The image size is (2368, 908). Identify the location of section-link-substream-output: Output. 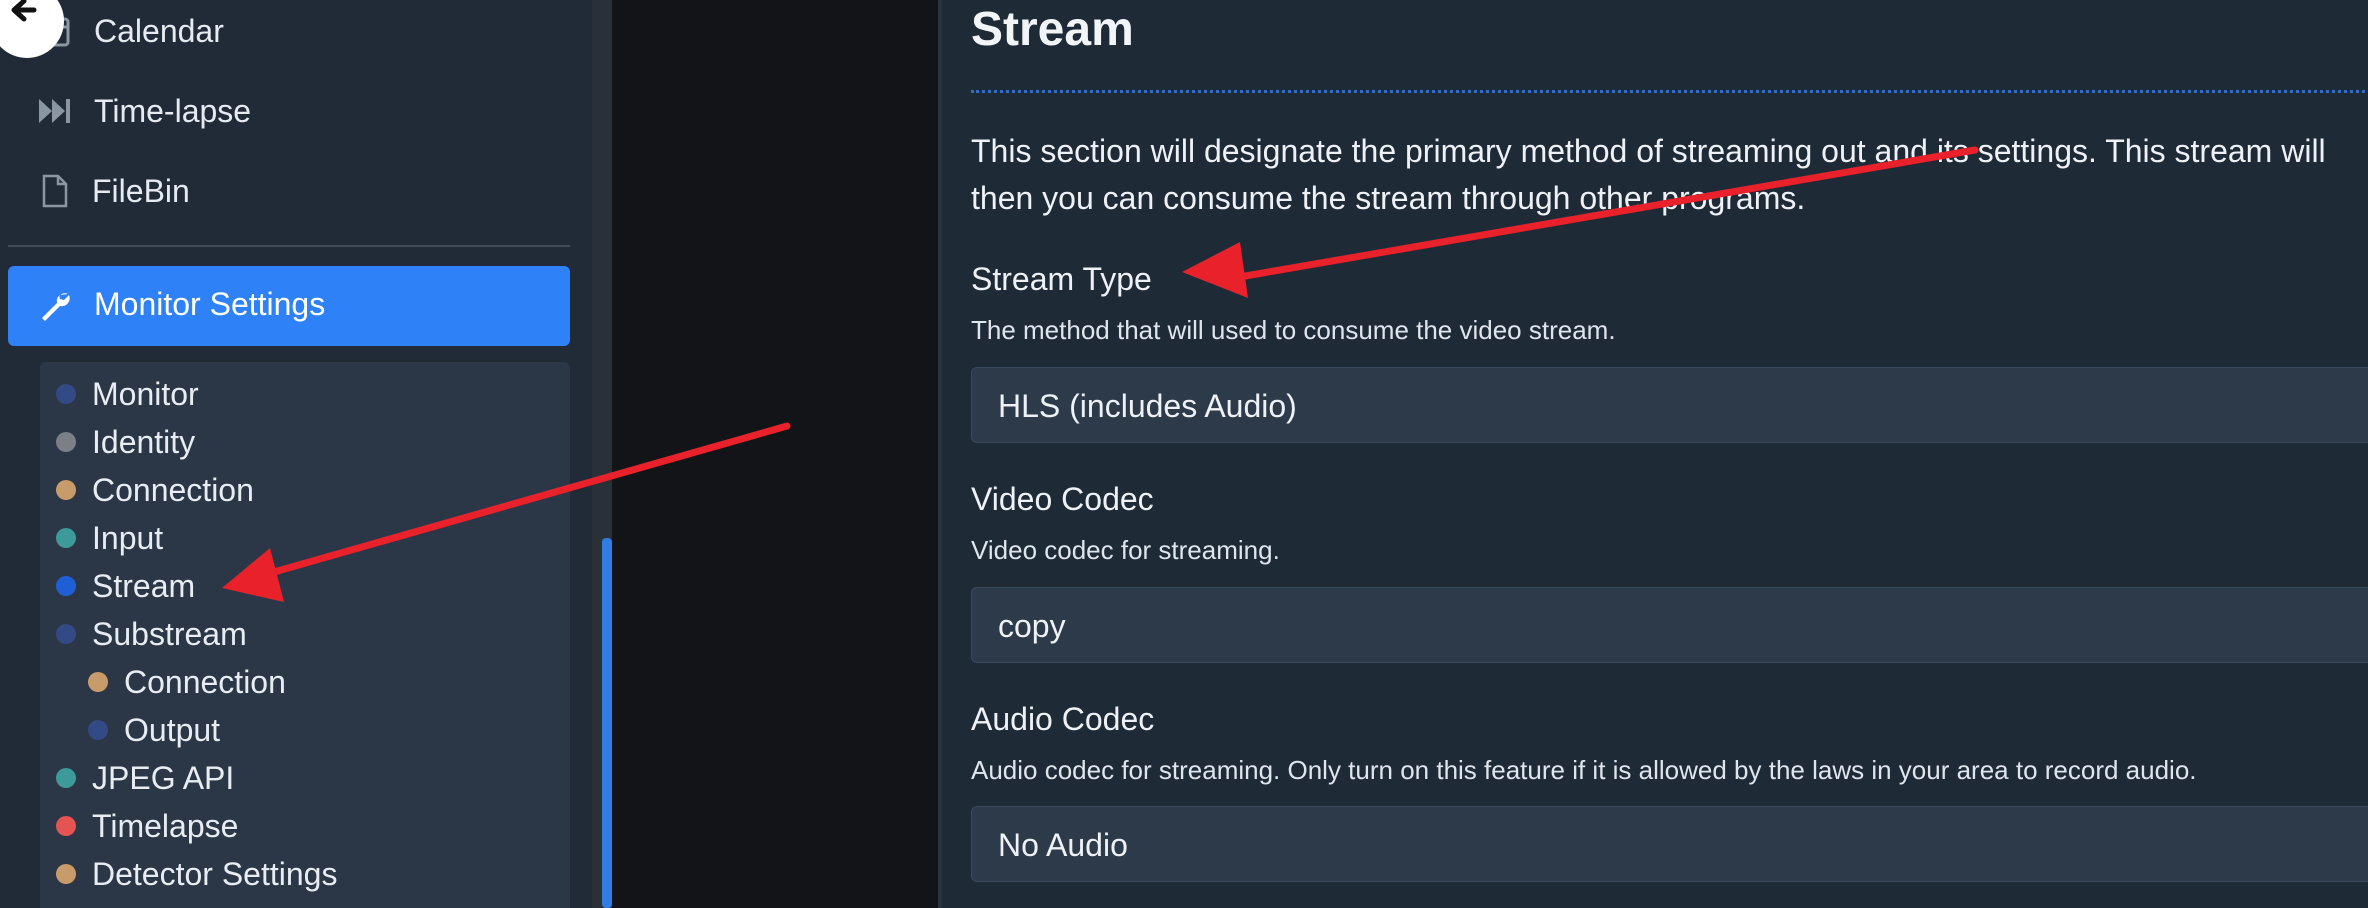
(154, 730).